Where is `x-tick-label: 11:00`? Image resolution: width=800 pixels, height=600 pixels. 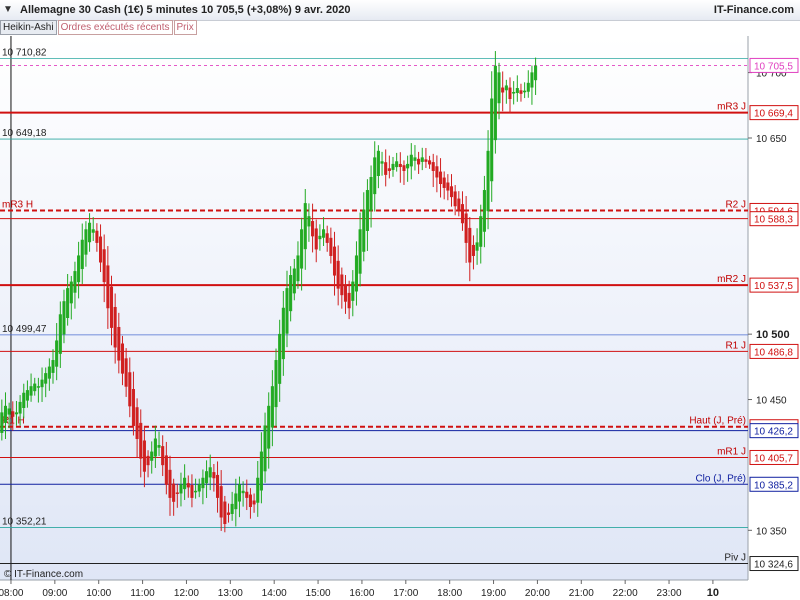
x-tick-label: 11:00 is located at coordinates (142, 593).